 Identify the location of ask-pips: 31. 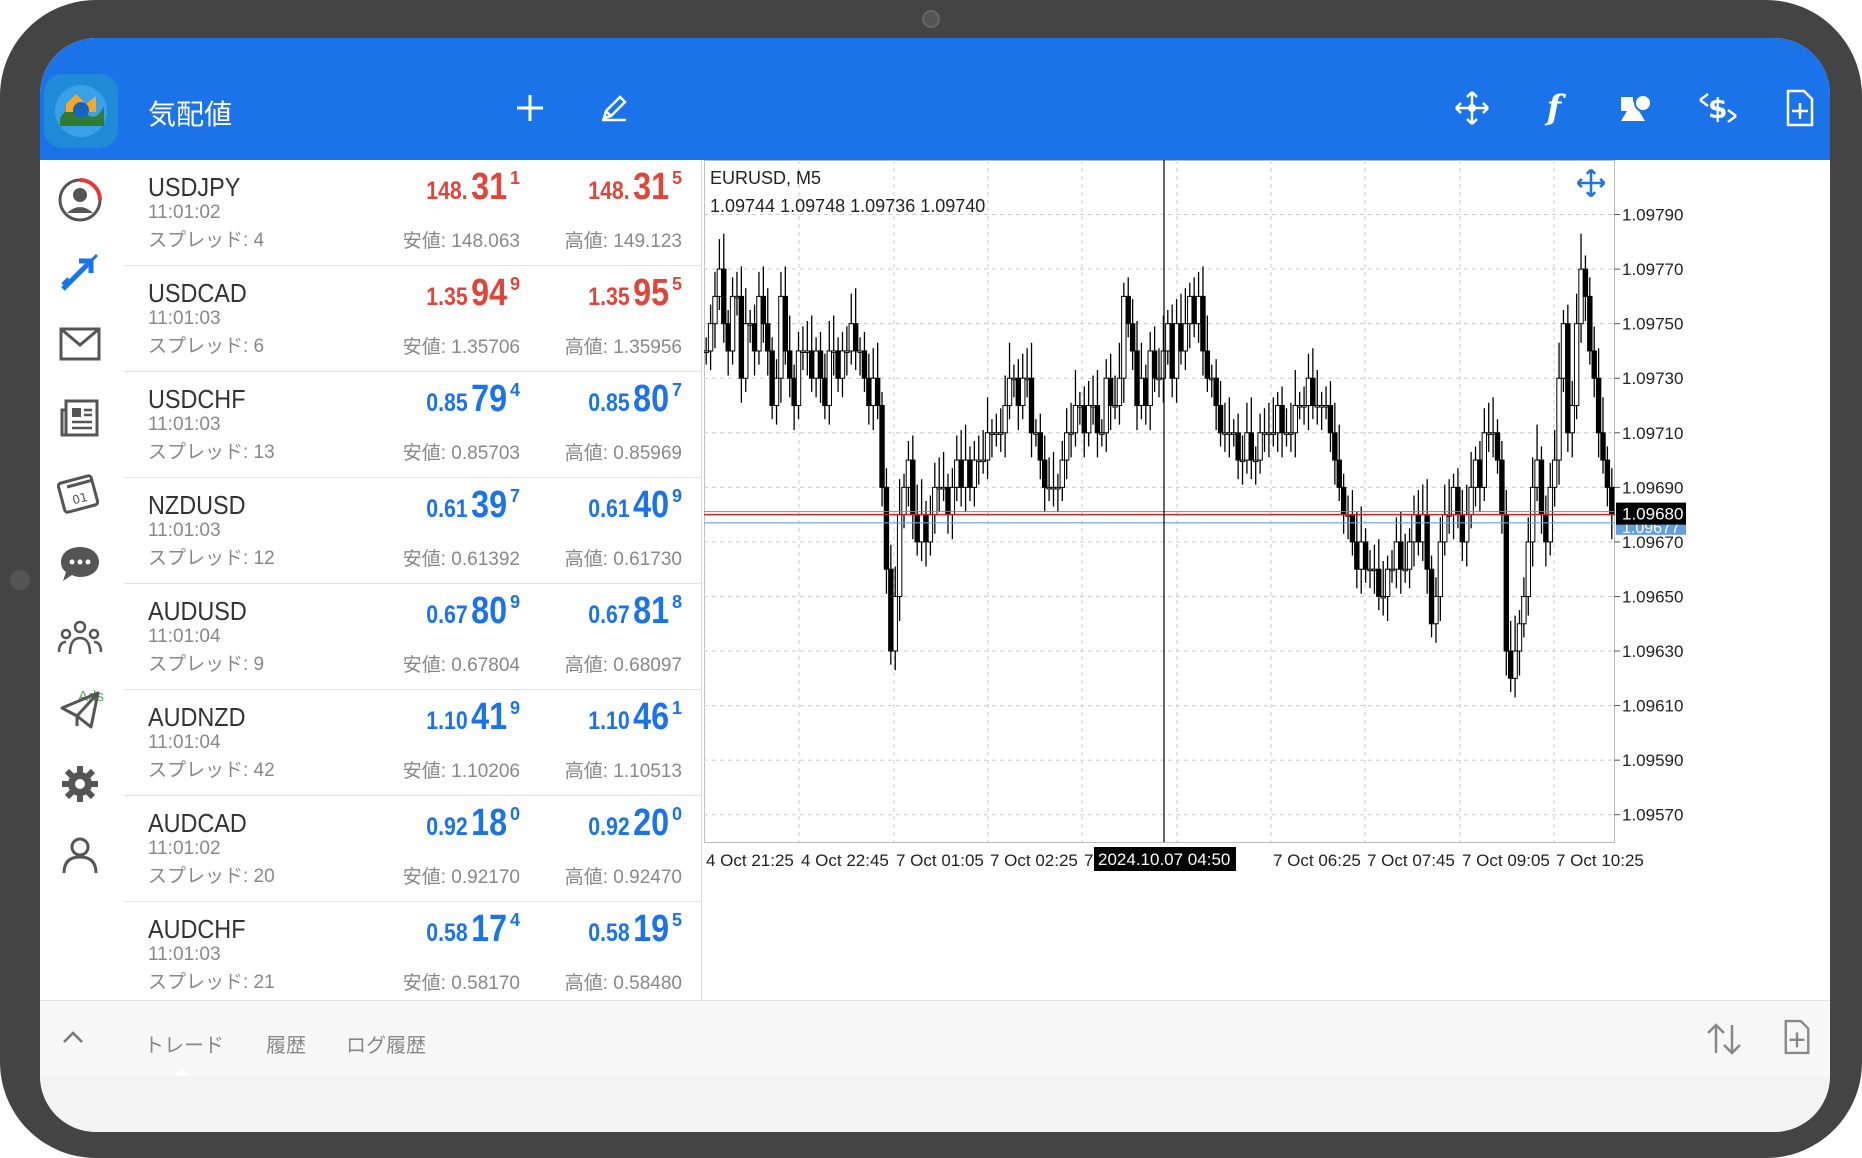
(650, 187).